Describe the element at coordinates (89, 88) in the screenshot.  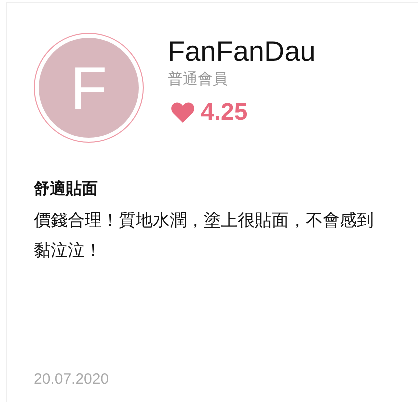
I see `avatar: F` at that location.